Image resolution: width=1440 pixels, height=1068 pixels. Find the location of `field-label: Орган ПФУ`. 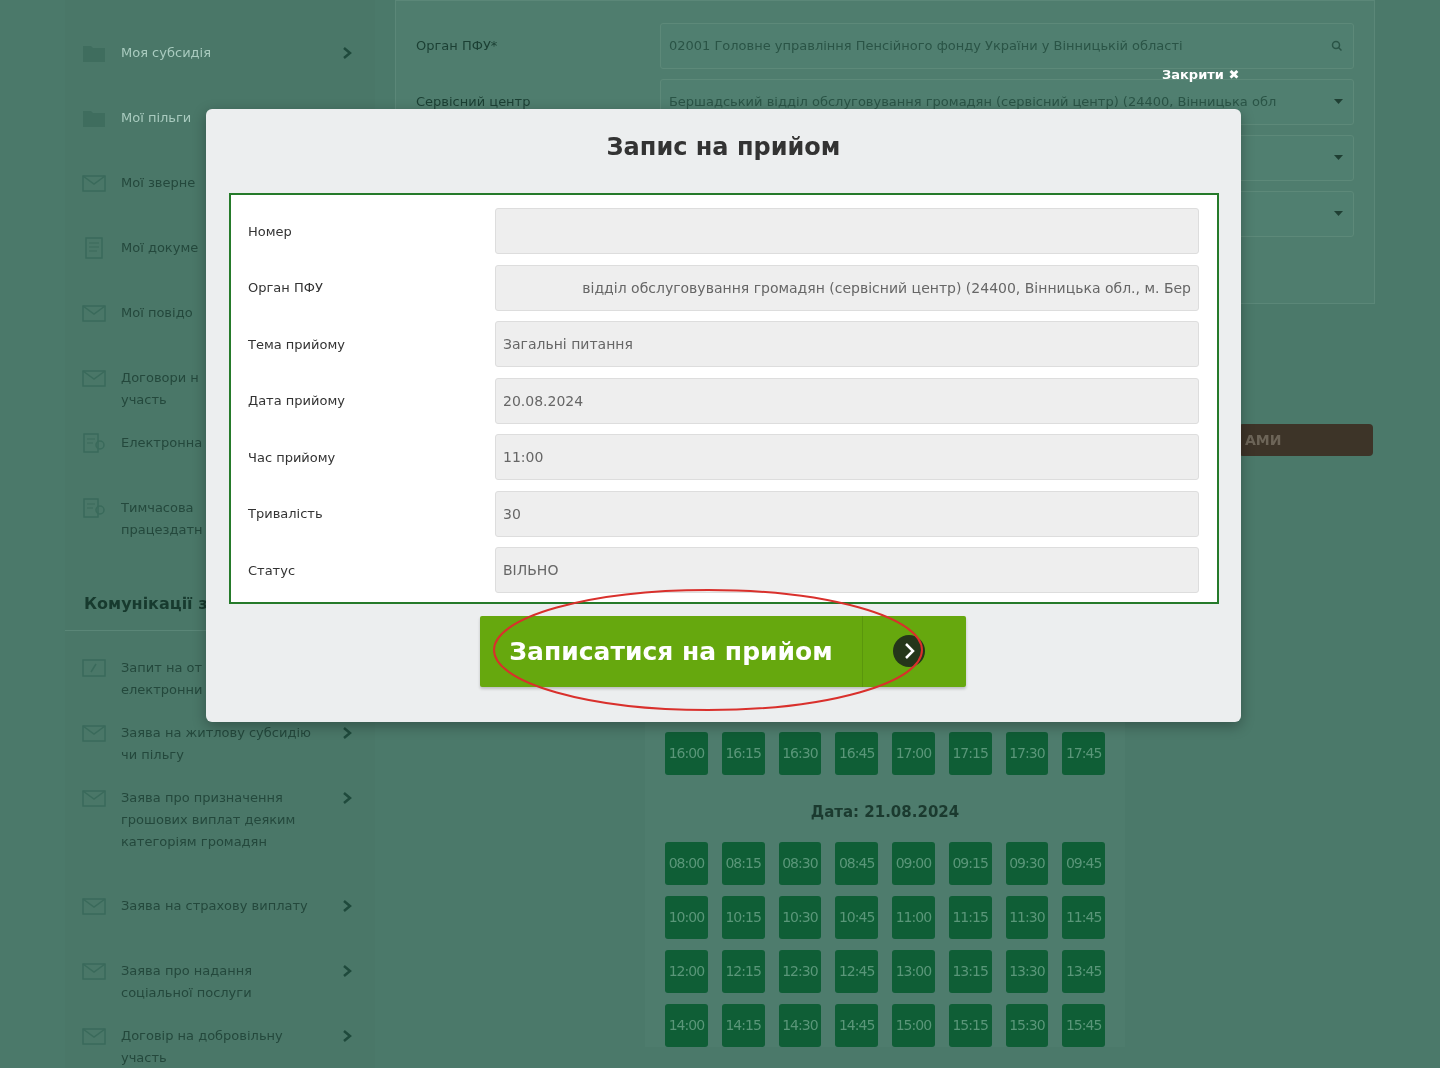

field-label: Орган ПФУ is located at coordinates (286, 288).